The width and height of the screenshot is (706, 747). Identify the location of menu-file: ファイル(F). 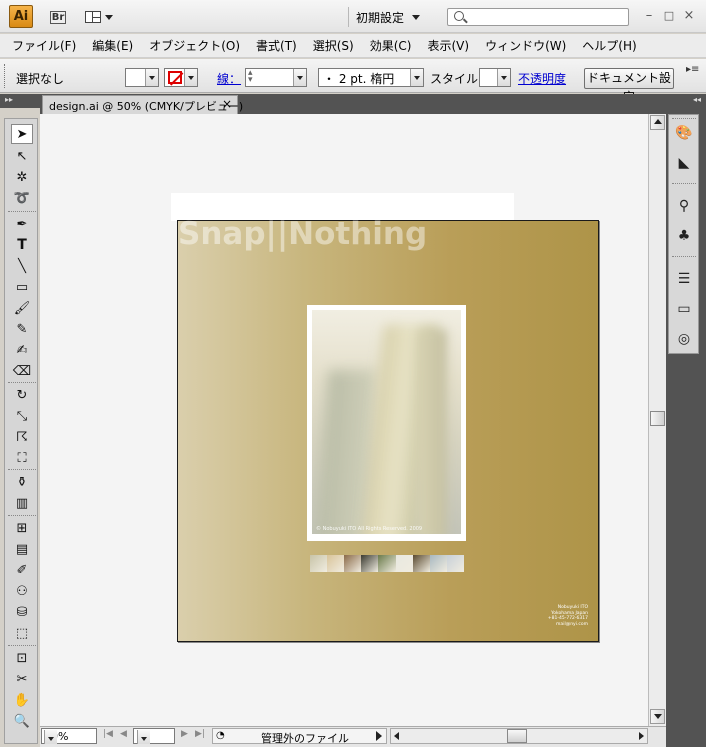
(44, 45).